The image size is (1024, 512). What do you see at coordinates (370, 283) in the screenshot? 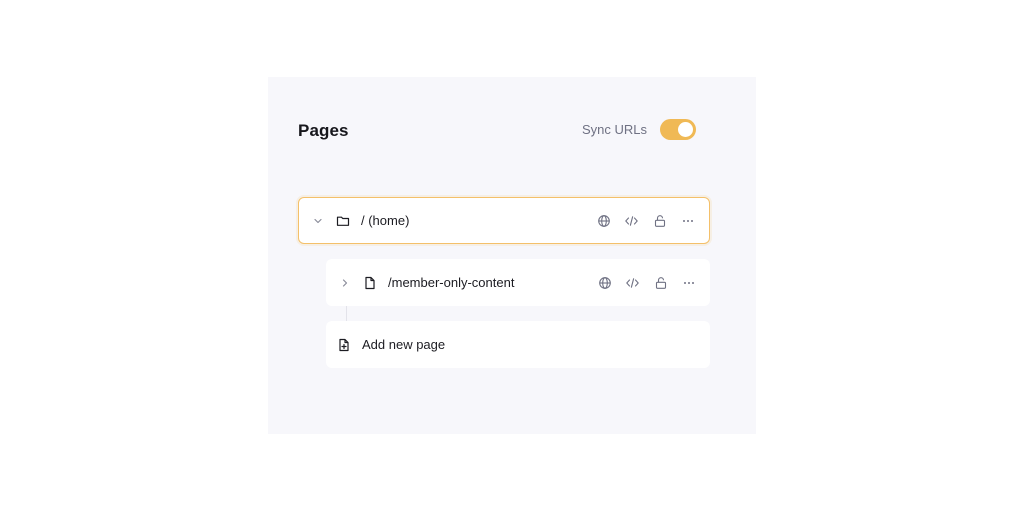
I see `file-icon` at bounding box center [370, 283].